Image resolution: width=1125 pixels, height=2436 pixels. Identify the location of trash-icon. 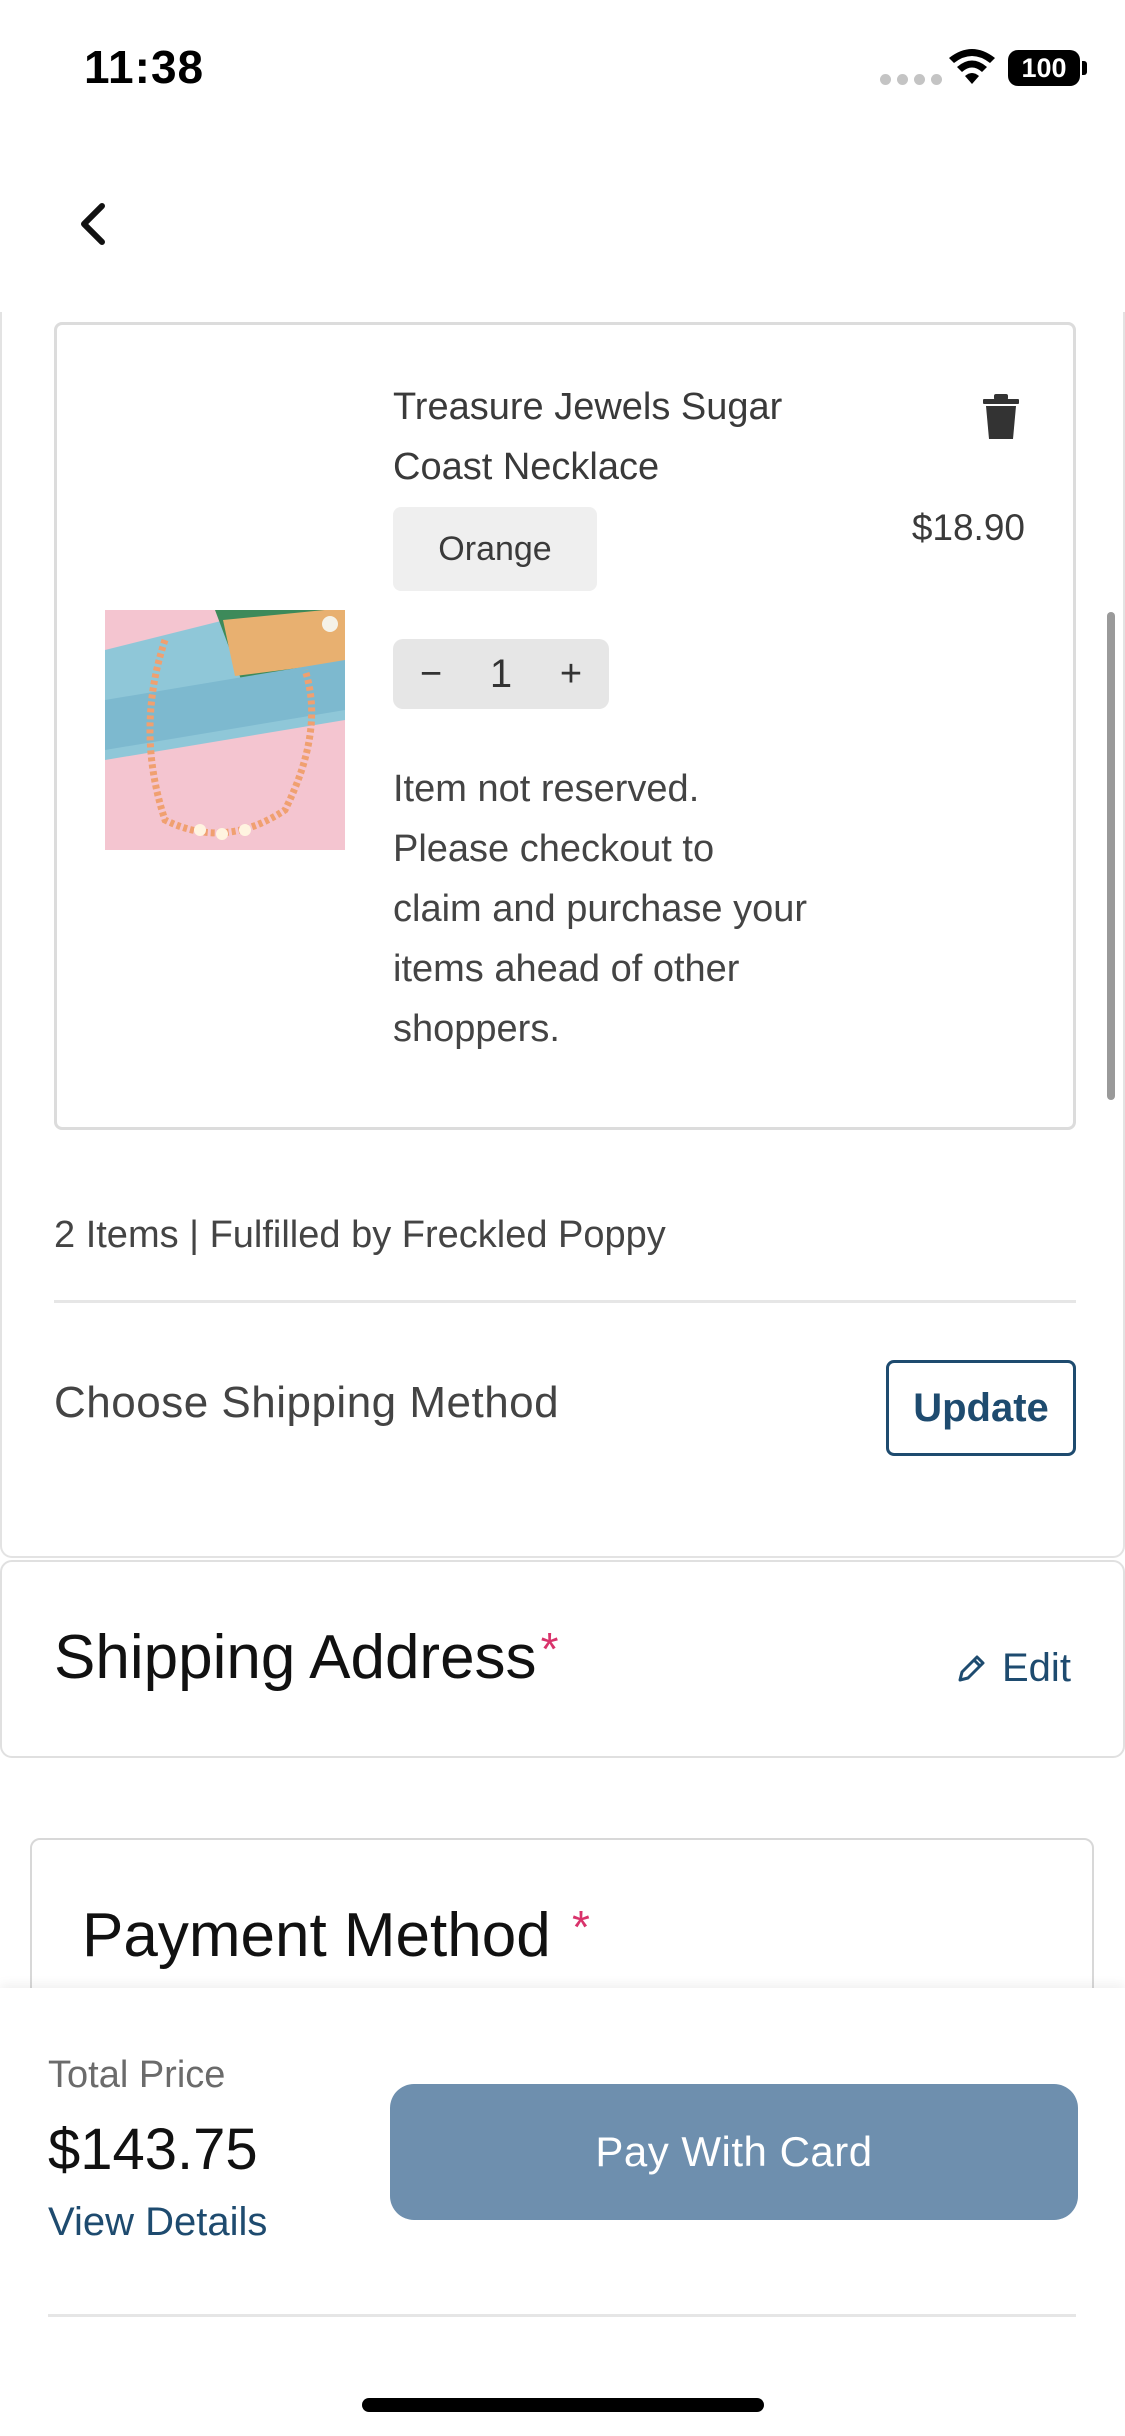
(1001, 417).